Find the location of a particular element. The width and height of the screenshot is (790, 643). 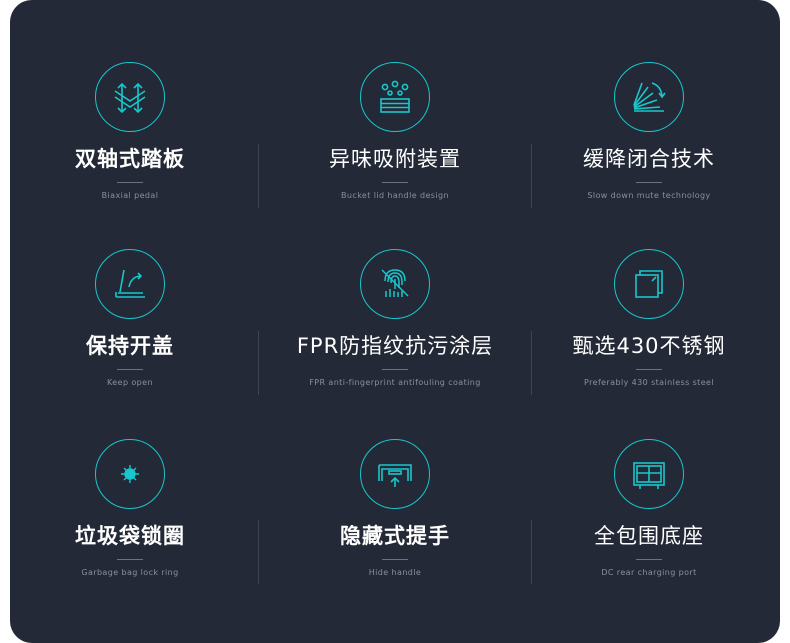

feature-title: 隐藏式提手 is located at coordinates (395, 536).